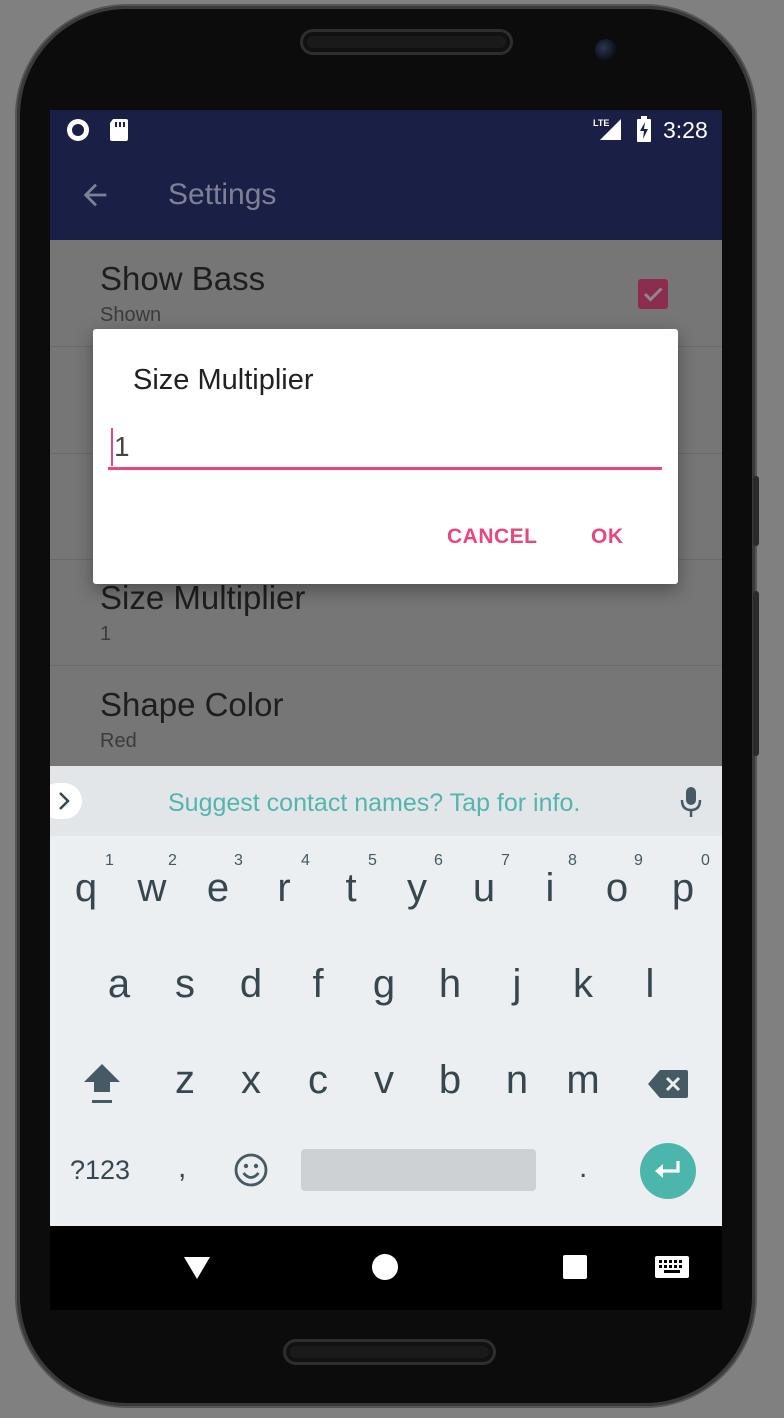 This screenshot has height=1418, width=784. I want to click on preference-shape-color: Shape Color Red, so click(386, 719).